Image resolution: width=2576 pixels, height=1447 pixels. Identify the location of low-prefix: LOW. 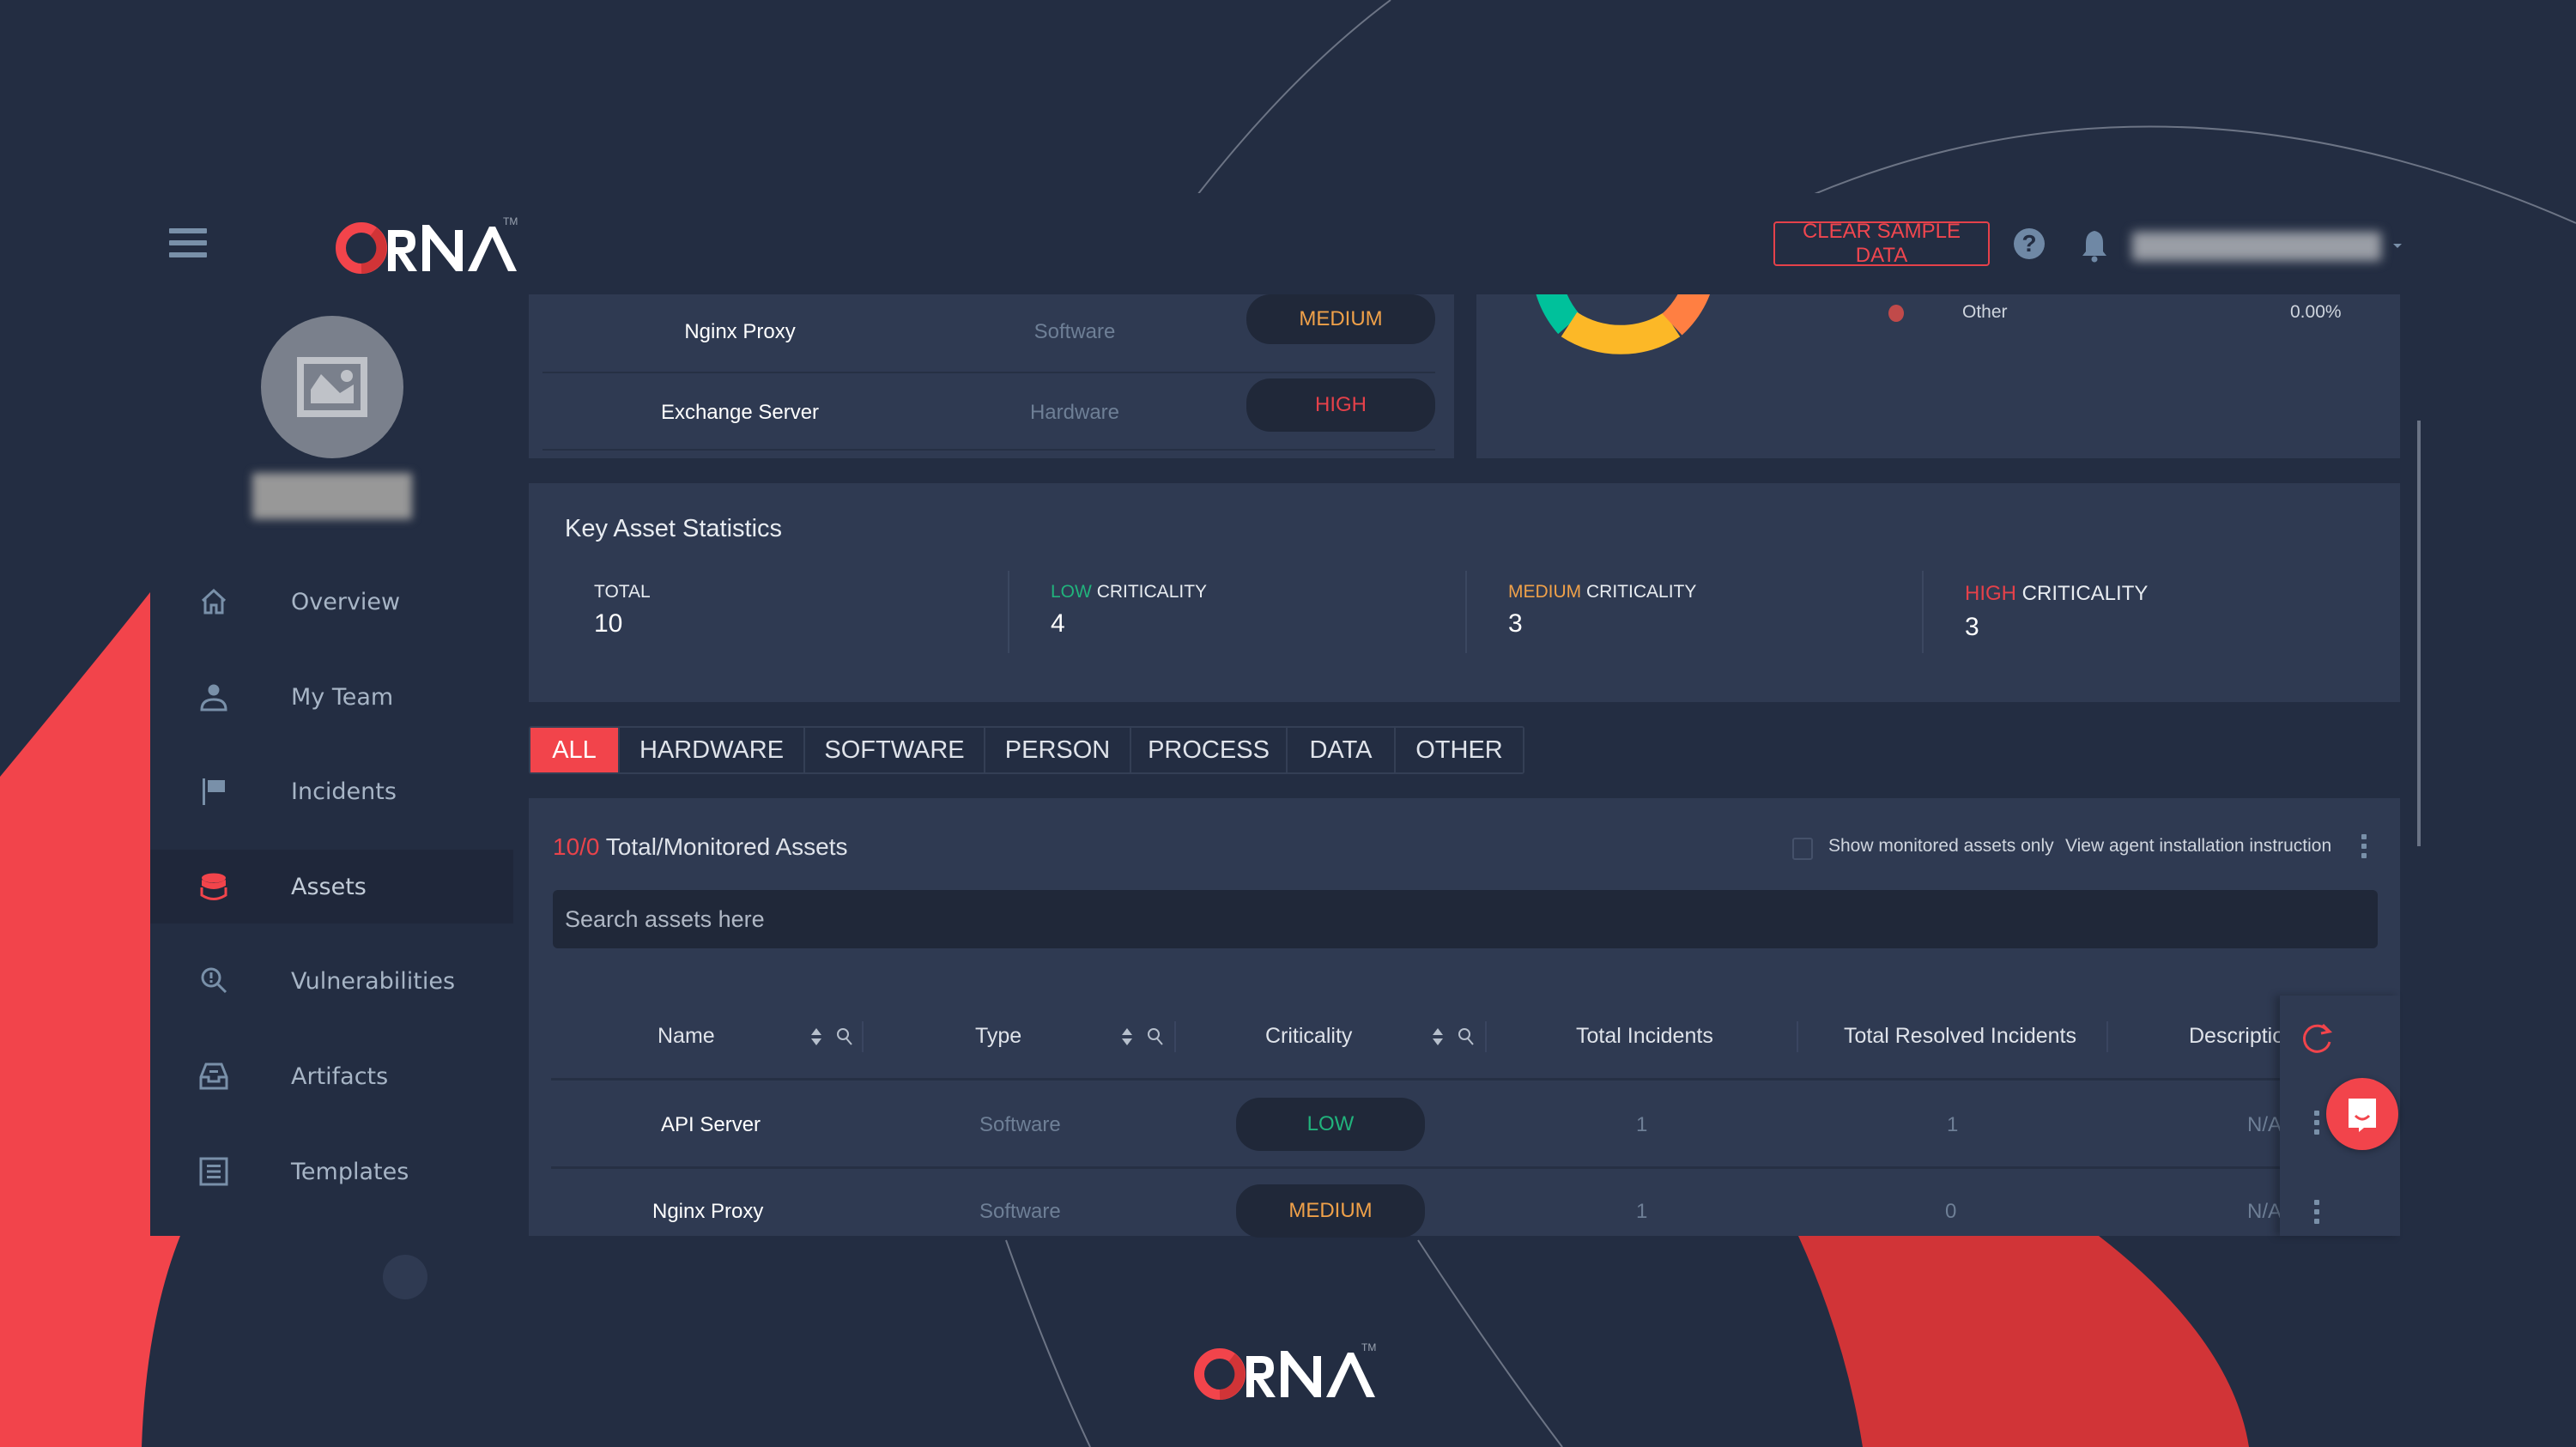
(1071, 592).